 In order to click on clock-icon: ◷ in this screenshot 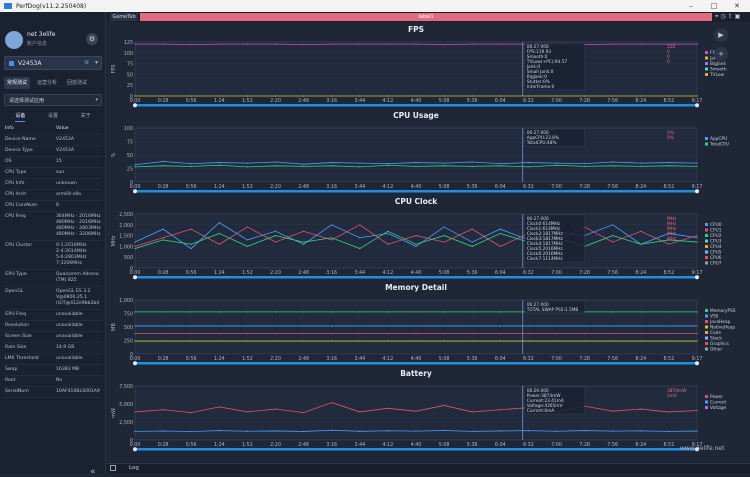, I will do `click(722, 17)`.